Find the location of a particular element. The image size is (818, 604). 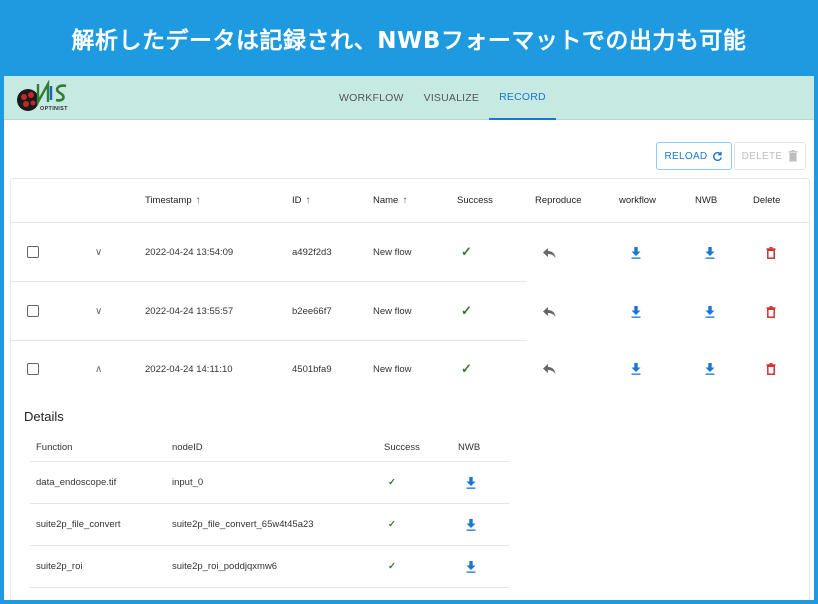

trash-icon is located at coordinates (793, 156).